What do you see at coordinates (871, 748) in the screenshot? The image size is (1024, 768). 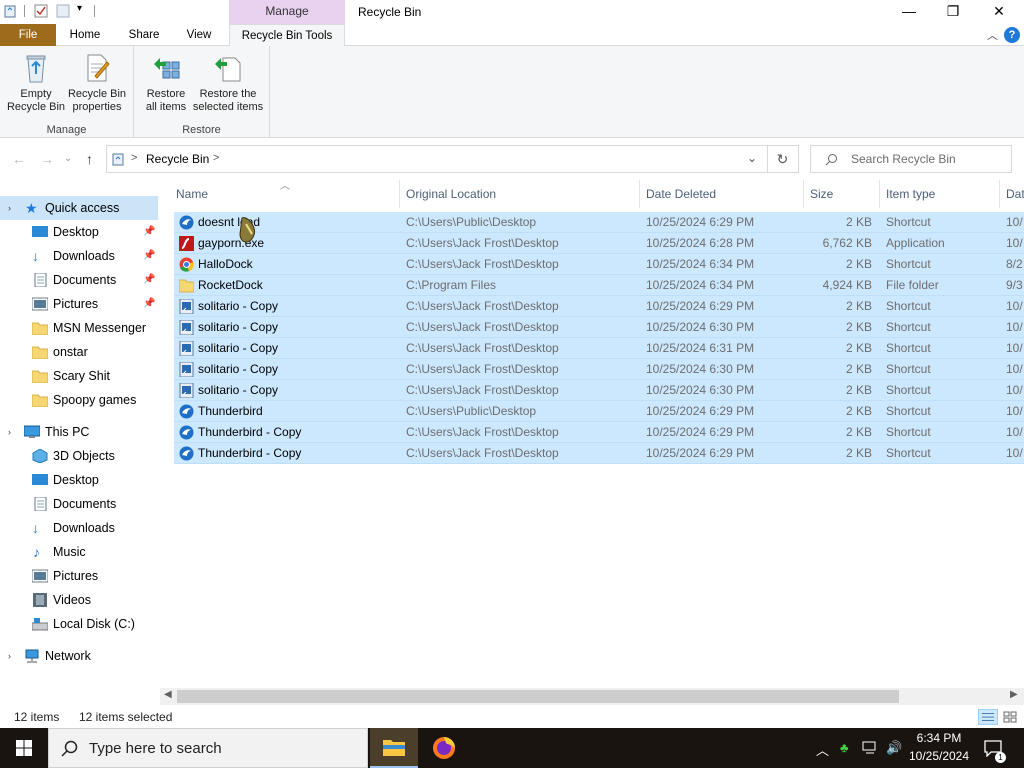 I see `network-tray-icon` at bounding box center [871, 748].